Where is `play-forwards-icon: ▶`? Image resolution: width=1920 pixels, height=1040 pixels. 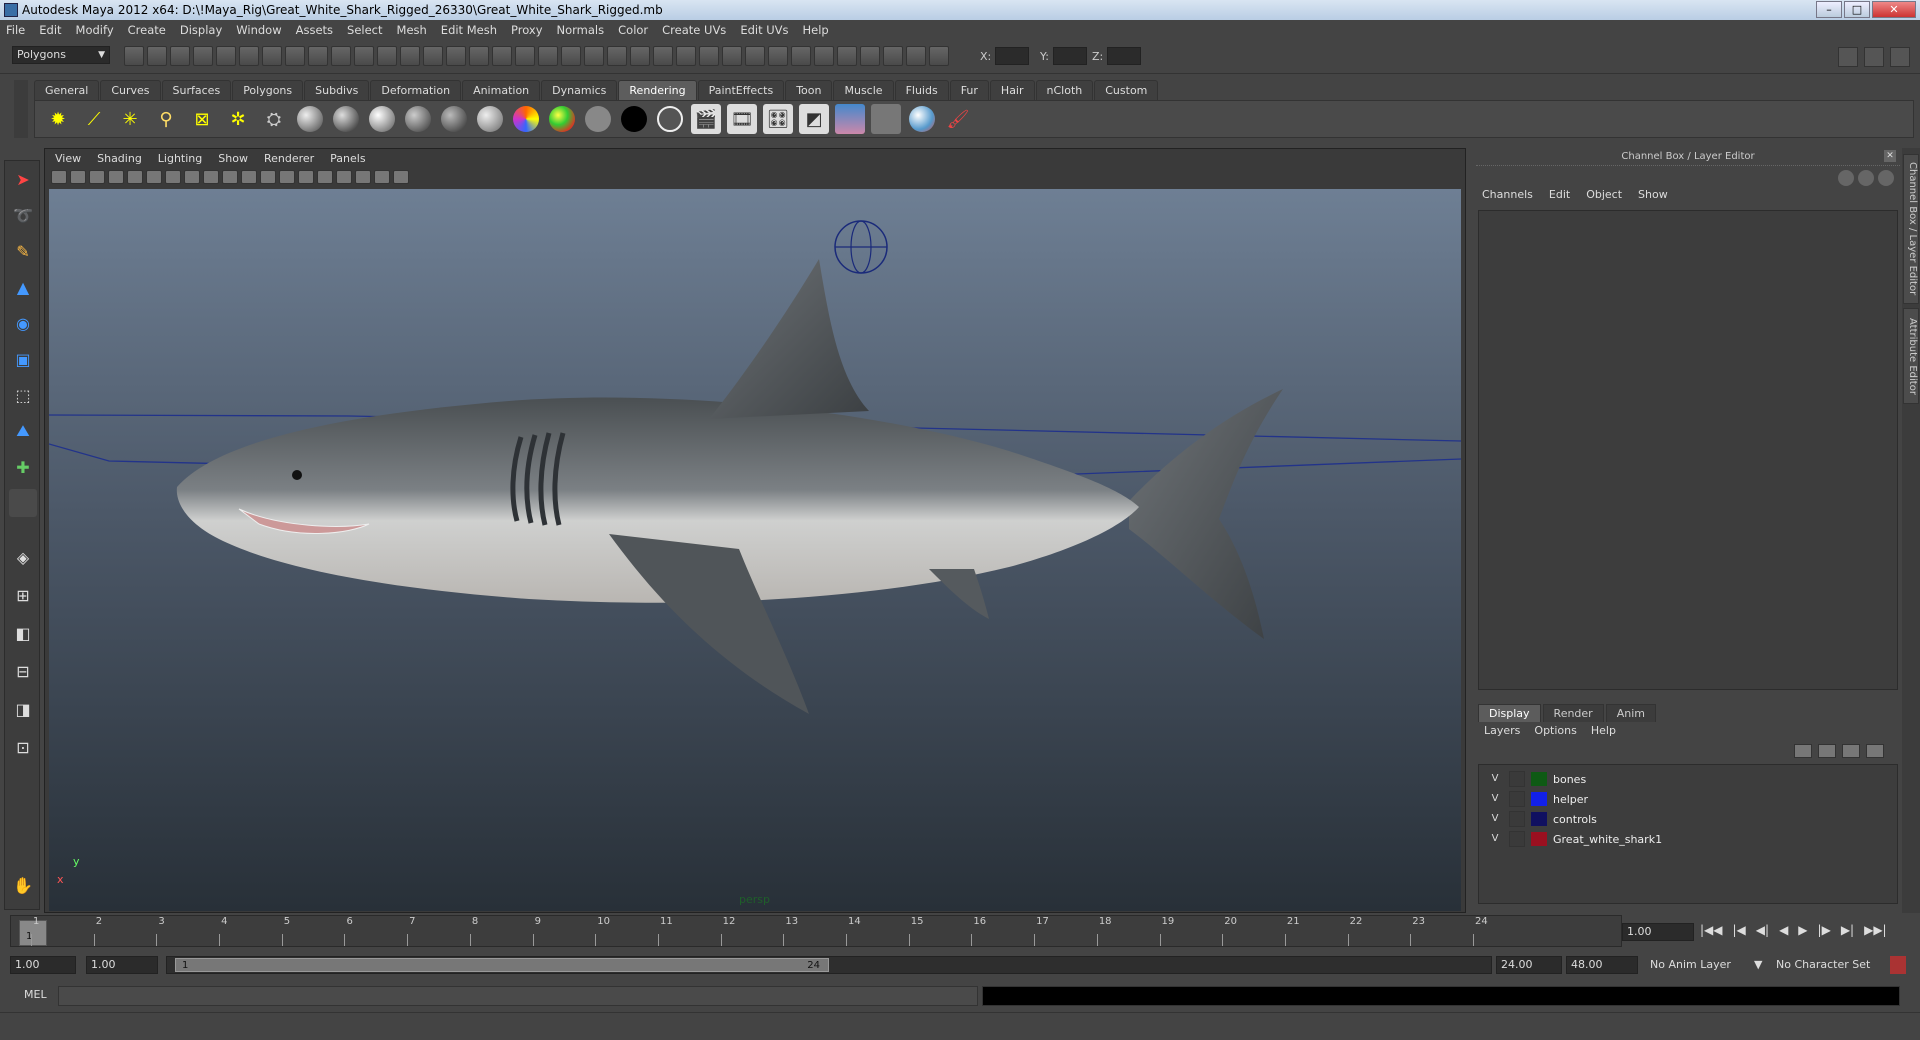 play-forwards-icon: ▶ is located at coordinates (1802, 930).